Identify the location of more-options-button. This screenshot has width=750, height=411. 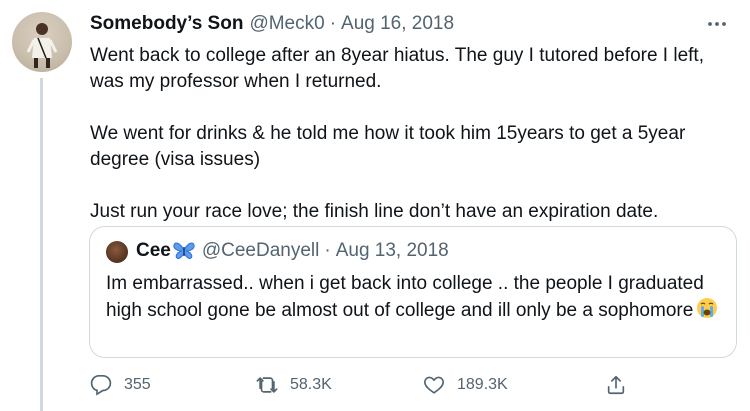
(717, 24).